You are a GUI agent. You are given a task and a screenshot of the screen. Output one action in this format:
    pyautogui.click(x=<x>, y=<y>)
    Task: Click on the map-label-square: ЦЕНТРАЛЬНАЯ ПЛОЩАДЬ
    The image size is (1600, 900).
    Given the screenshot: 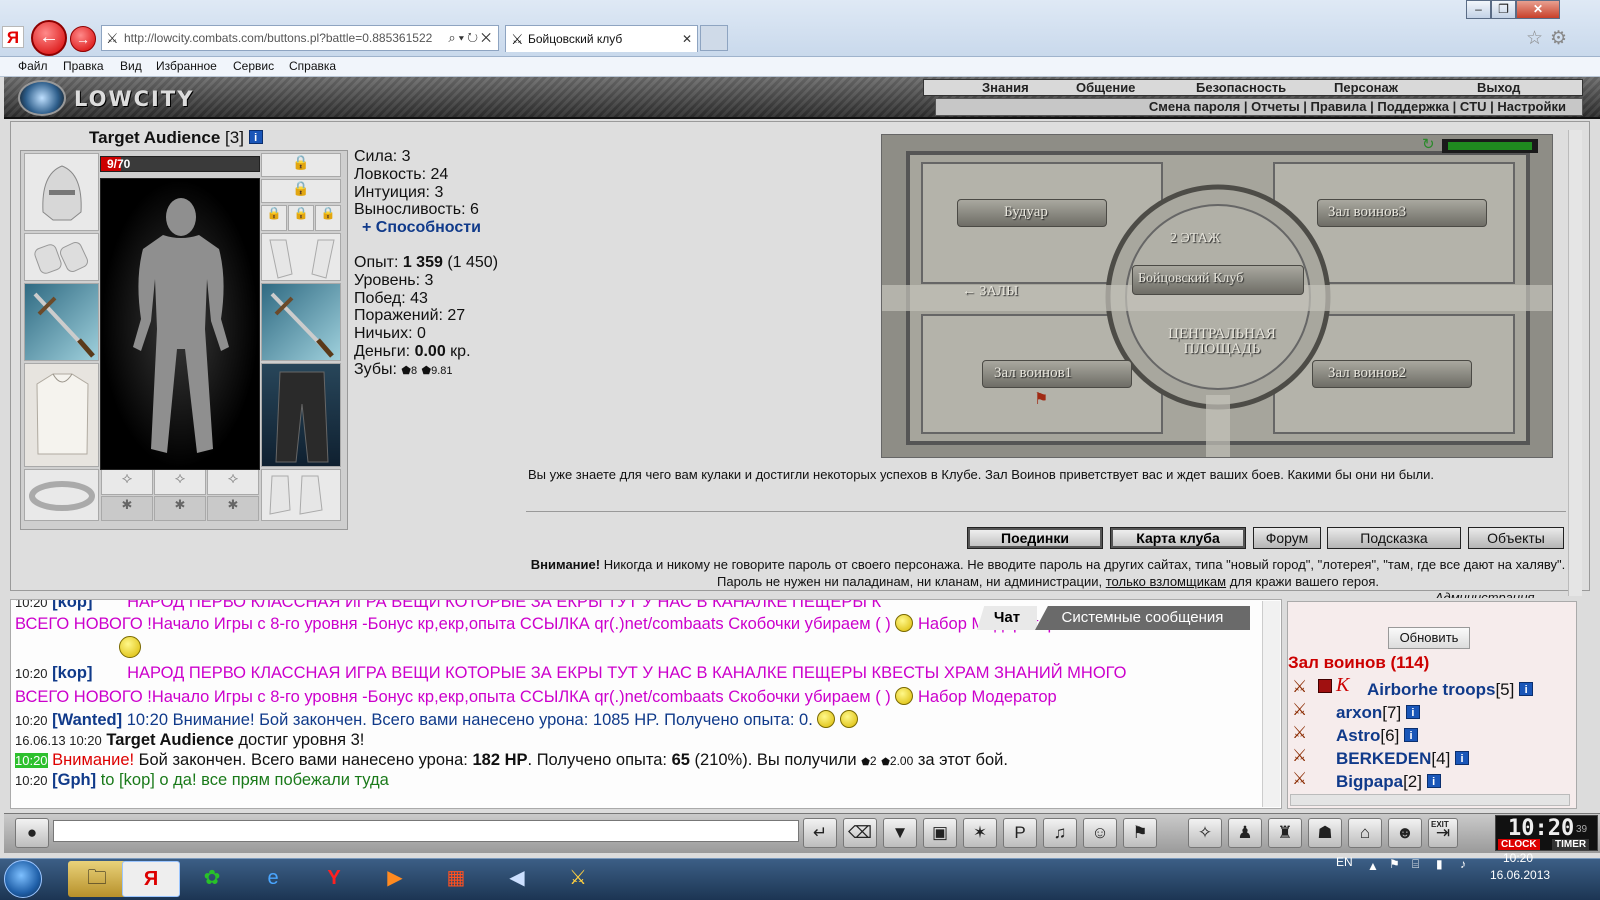 What is the action you would take?
    pyautogui.click(x=1222, y=342)
    